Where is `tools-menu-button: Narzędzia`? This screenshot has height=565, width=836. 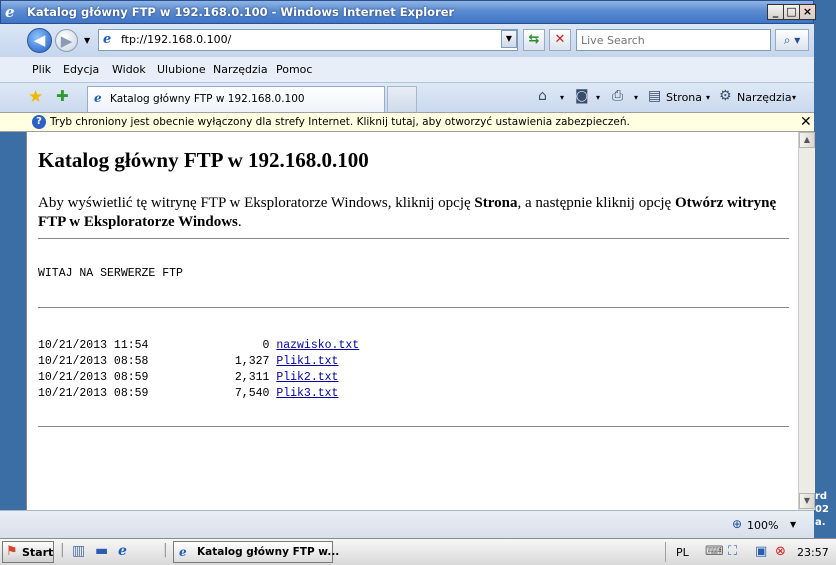 tools-menu-button: Narzędzia is located at coordinates (764, 97).